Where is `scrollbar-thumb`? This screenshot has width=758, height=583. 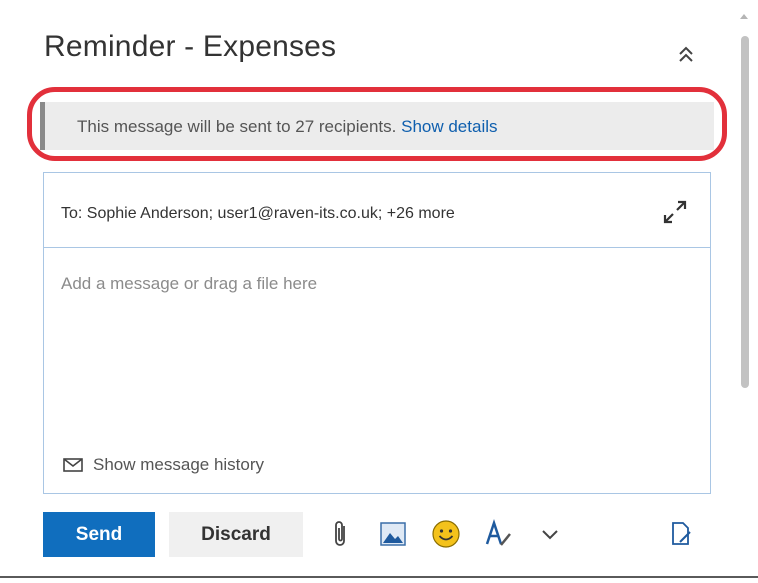 scrollbar-thumb is located at coordinates (745, 212).